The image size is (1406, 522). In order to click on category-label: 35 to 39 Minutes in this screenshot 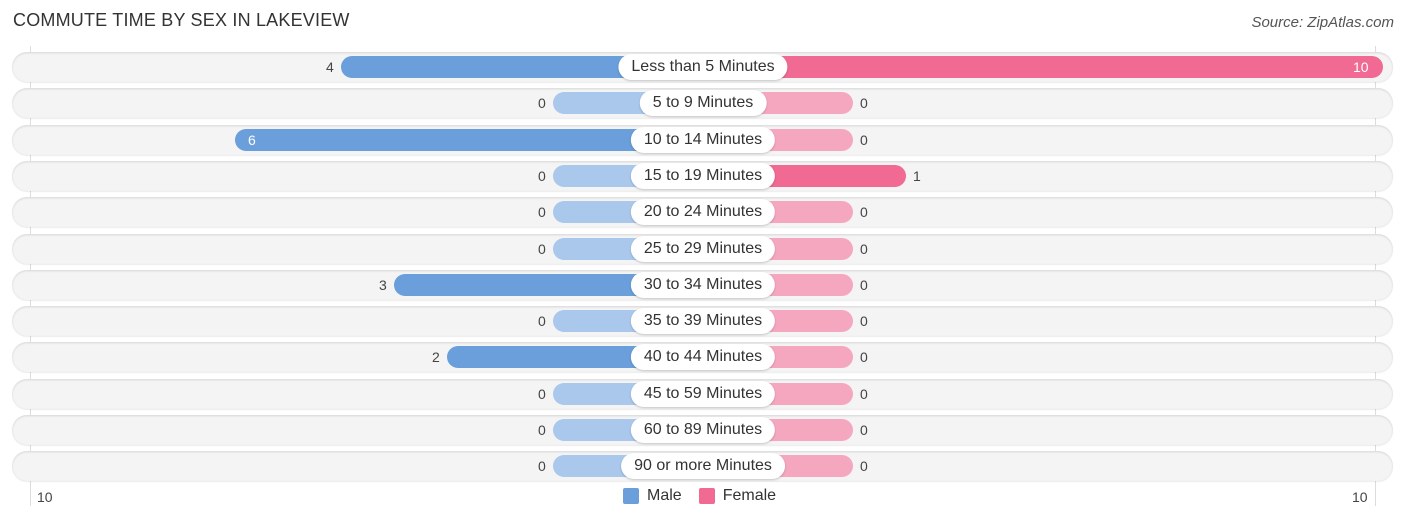, I will do `click(703, 321)`.